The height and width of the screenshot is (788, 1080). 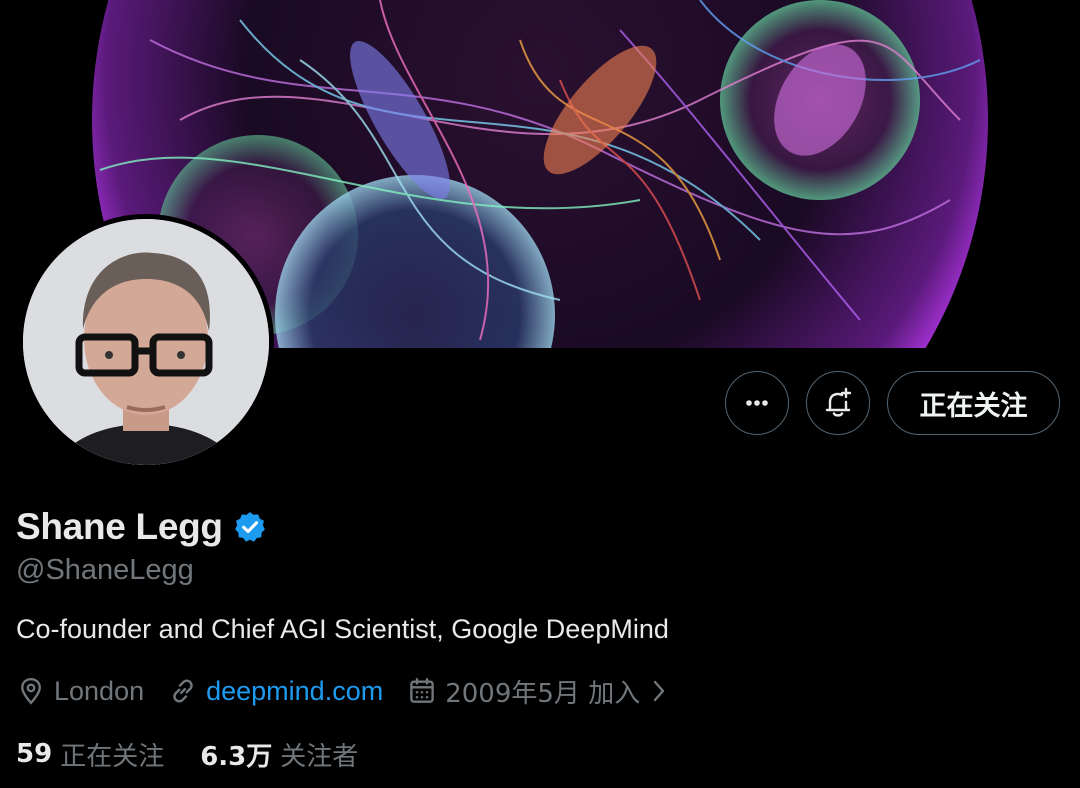 What do you see at coordinates (119, 526) in the screenshot?
I see `display-name: Shane Legg` at bounding box center [119, 526].